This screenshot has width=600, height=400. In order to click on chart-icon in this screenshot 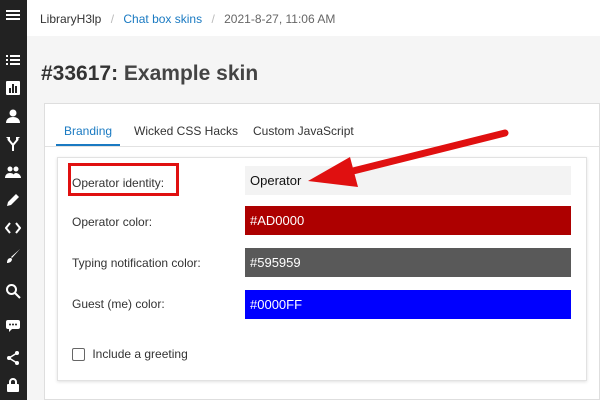, I will do `click(13, 88)`.